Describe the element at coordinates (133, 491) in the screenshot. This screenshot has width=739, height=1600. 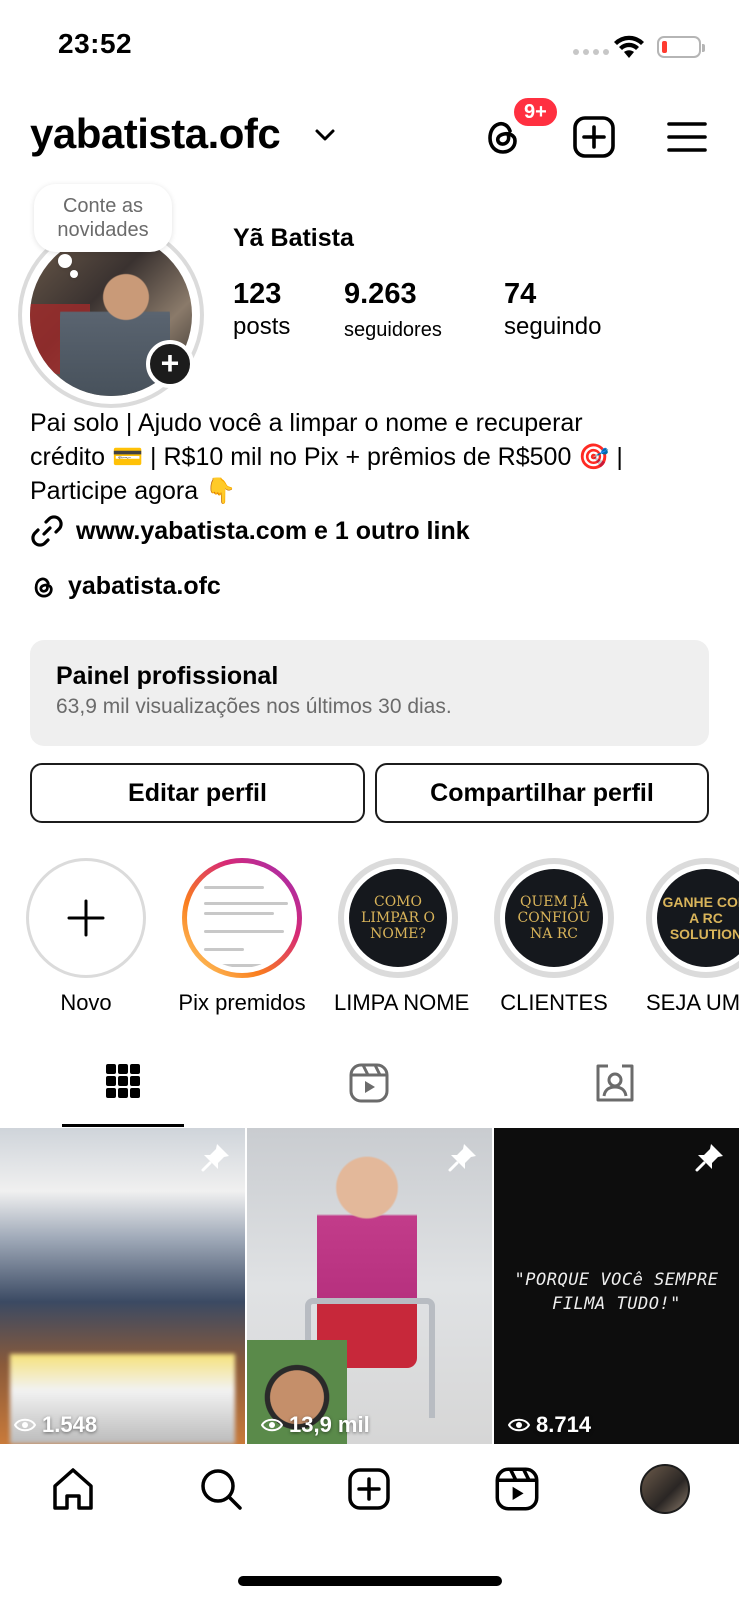
I see `bio-line: Participe agora 👇` at that location.